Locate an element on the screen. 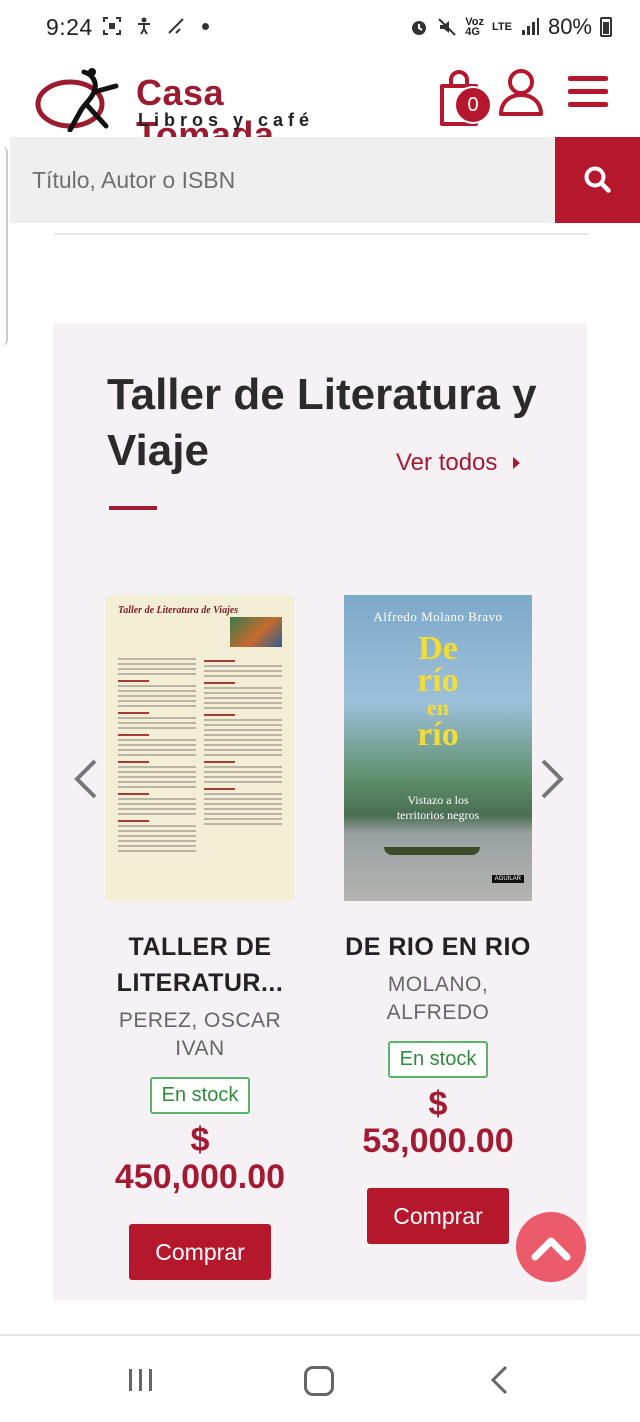 The width and height of the screenshot is (640, 1422). search-bar is located at coordinates (320, 181).